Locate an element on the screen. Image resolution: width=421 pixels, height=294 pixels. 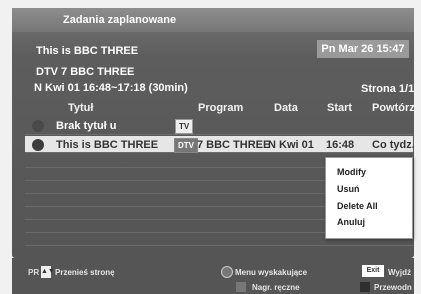
panel-title: Zadania zaplanowane is located at coordinates (120, 20).